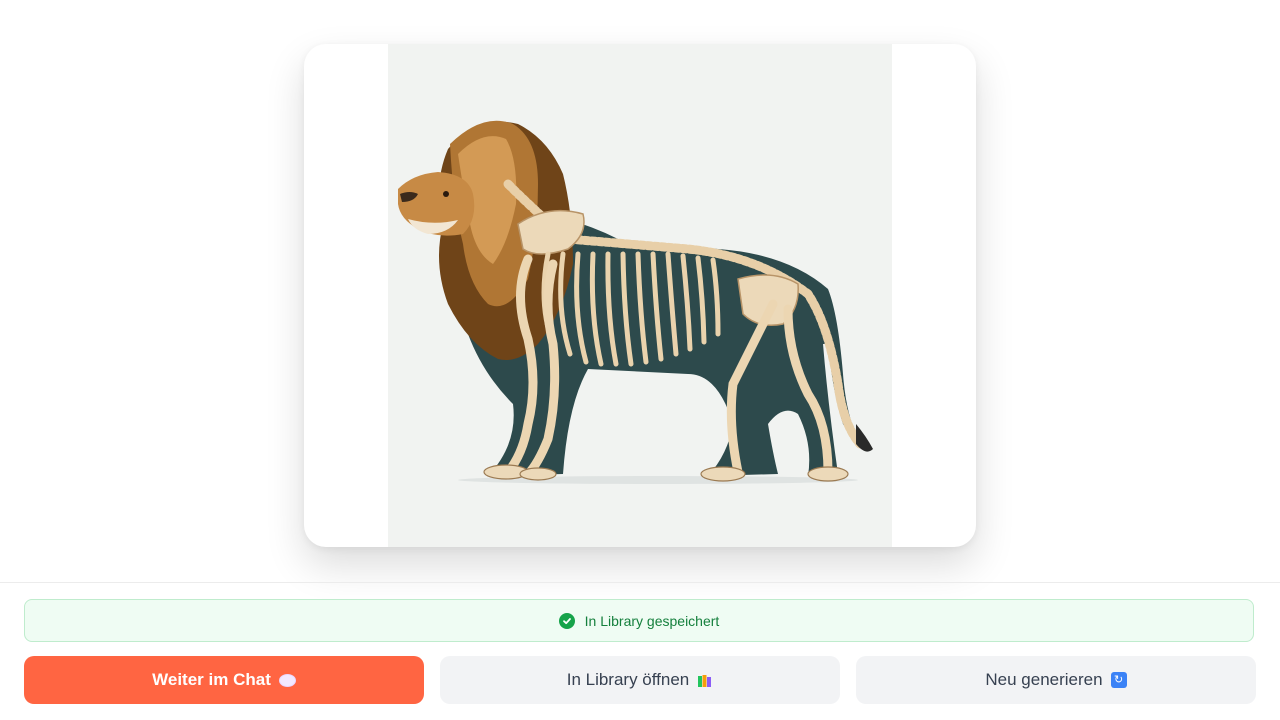  I want to click on continue-chat-label: Weiter im Chat, so click(211, 679).